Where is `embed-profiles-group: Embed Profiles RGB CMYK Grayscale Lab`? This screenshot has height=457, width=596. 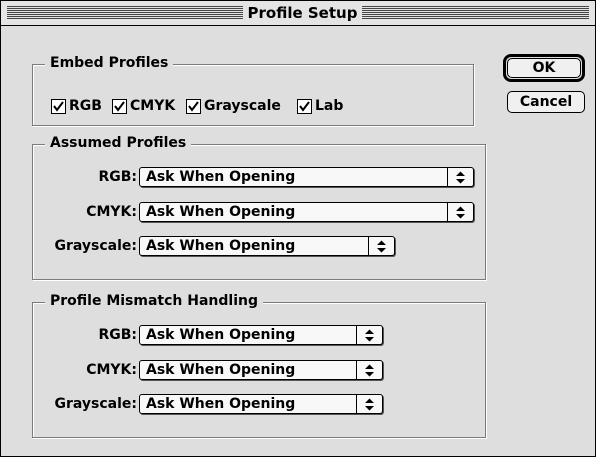 embed-profiles-group: Embed Profiles RGB CMYK Grayscale Lab is located at coordinates (253, 90).